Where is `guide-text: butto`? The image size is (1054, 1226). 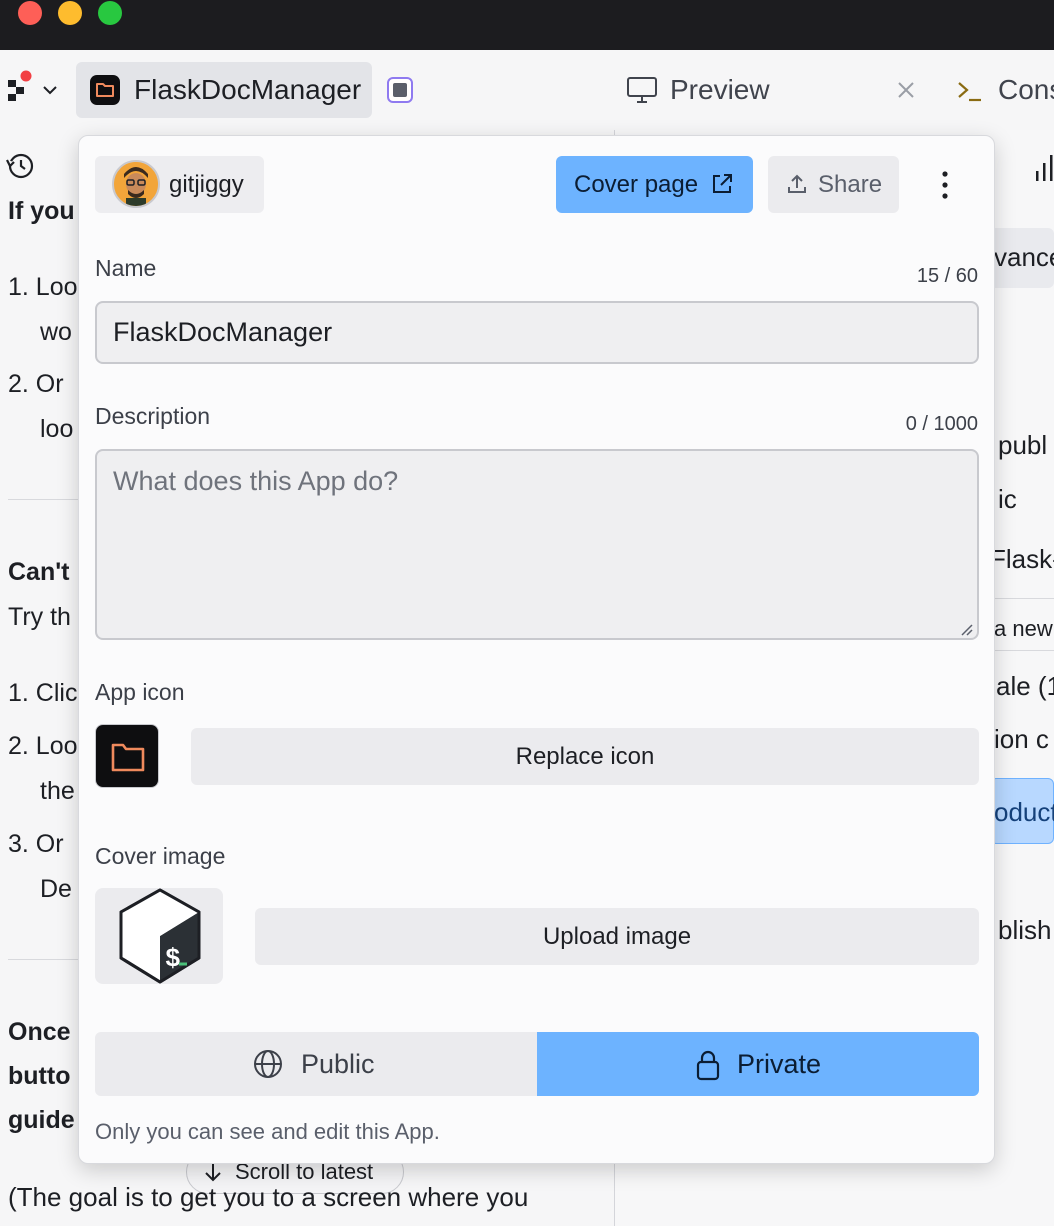 guide-text: butto is located at coordinates (39, 1076).